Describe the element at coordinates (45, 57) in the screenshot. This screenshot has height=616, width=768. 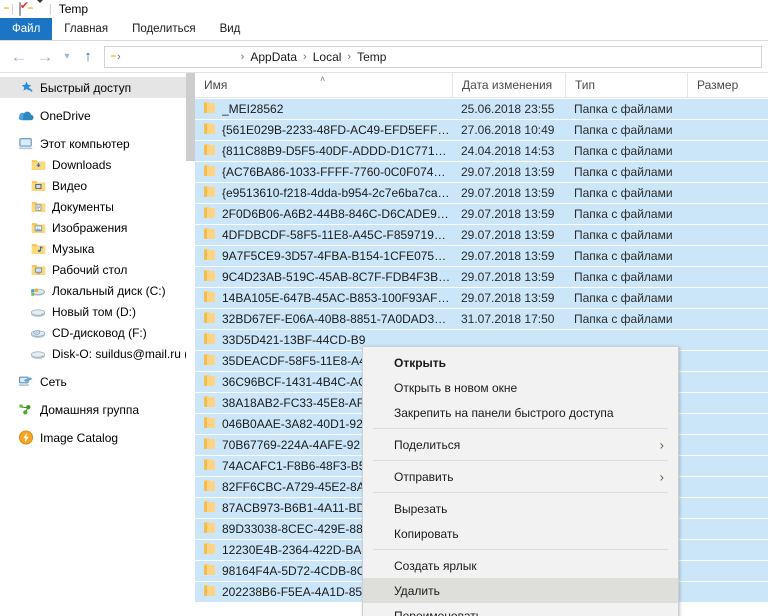
I see `arrow-right-icon: →` at that location.